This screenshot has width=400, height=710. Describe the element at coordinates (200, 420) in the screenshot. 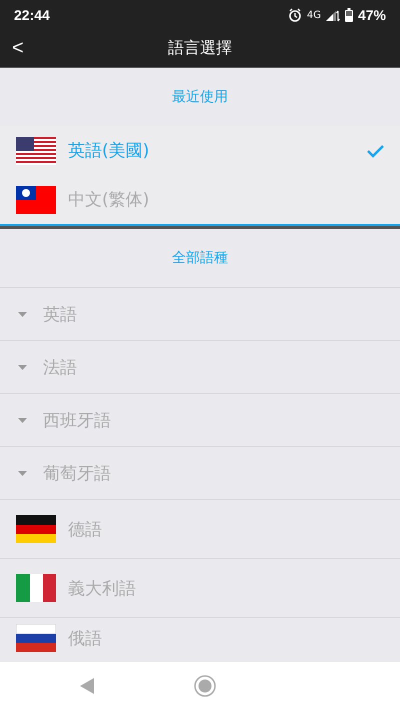

I see `language-item: 西班牙語` at that location.